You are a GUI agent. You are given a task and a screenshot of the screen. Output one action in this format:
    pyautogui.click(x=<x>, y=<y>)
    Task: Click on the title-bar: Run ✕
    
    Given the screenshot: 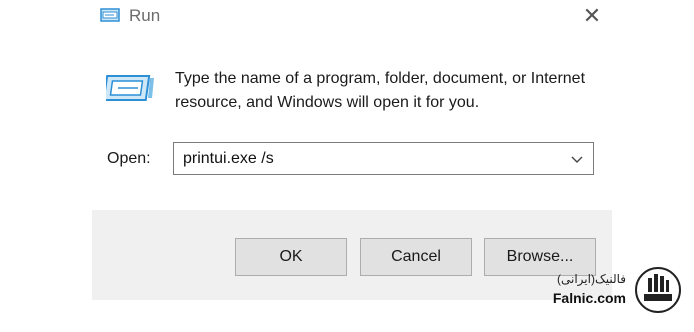 What is the action you would take?
    pyautogui.click(x=352, y=17)
    